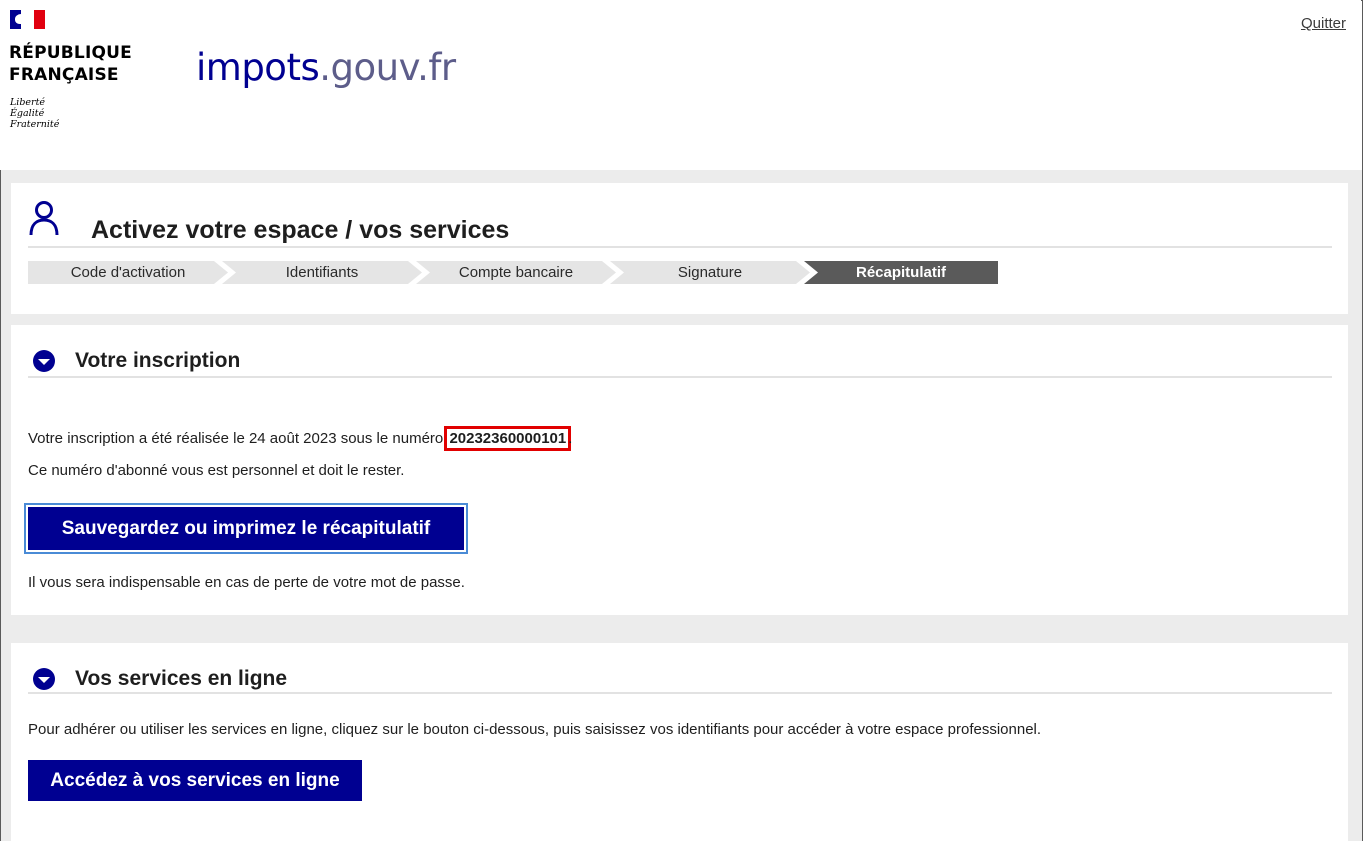 The image size is (1363, 841). Describe the element at coordinates (195, 780) in the screenshot. I see `access-services-button: Accédez à vos services en ligne` at that location.